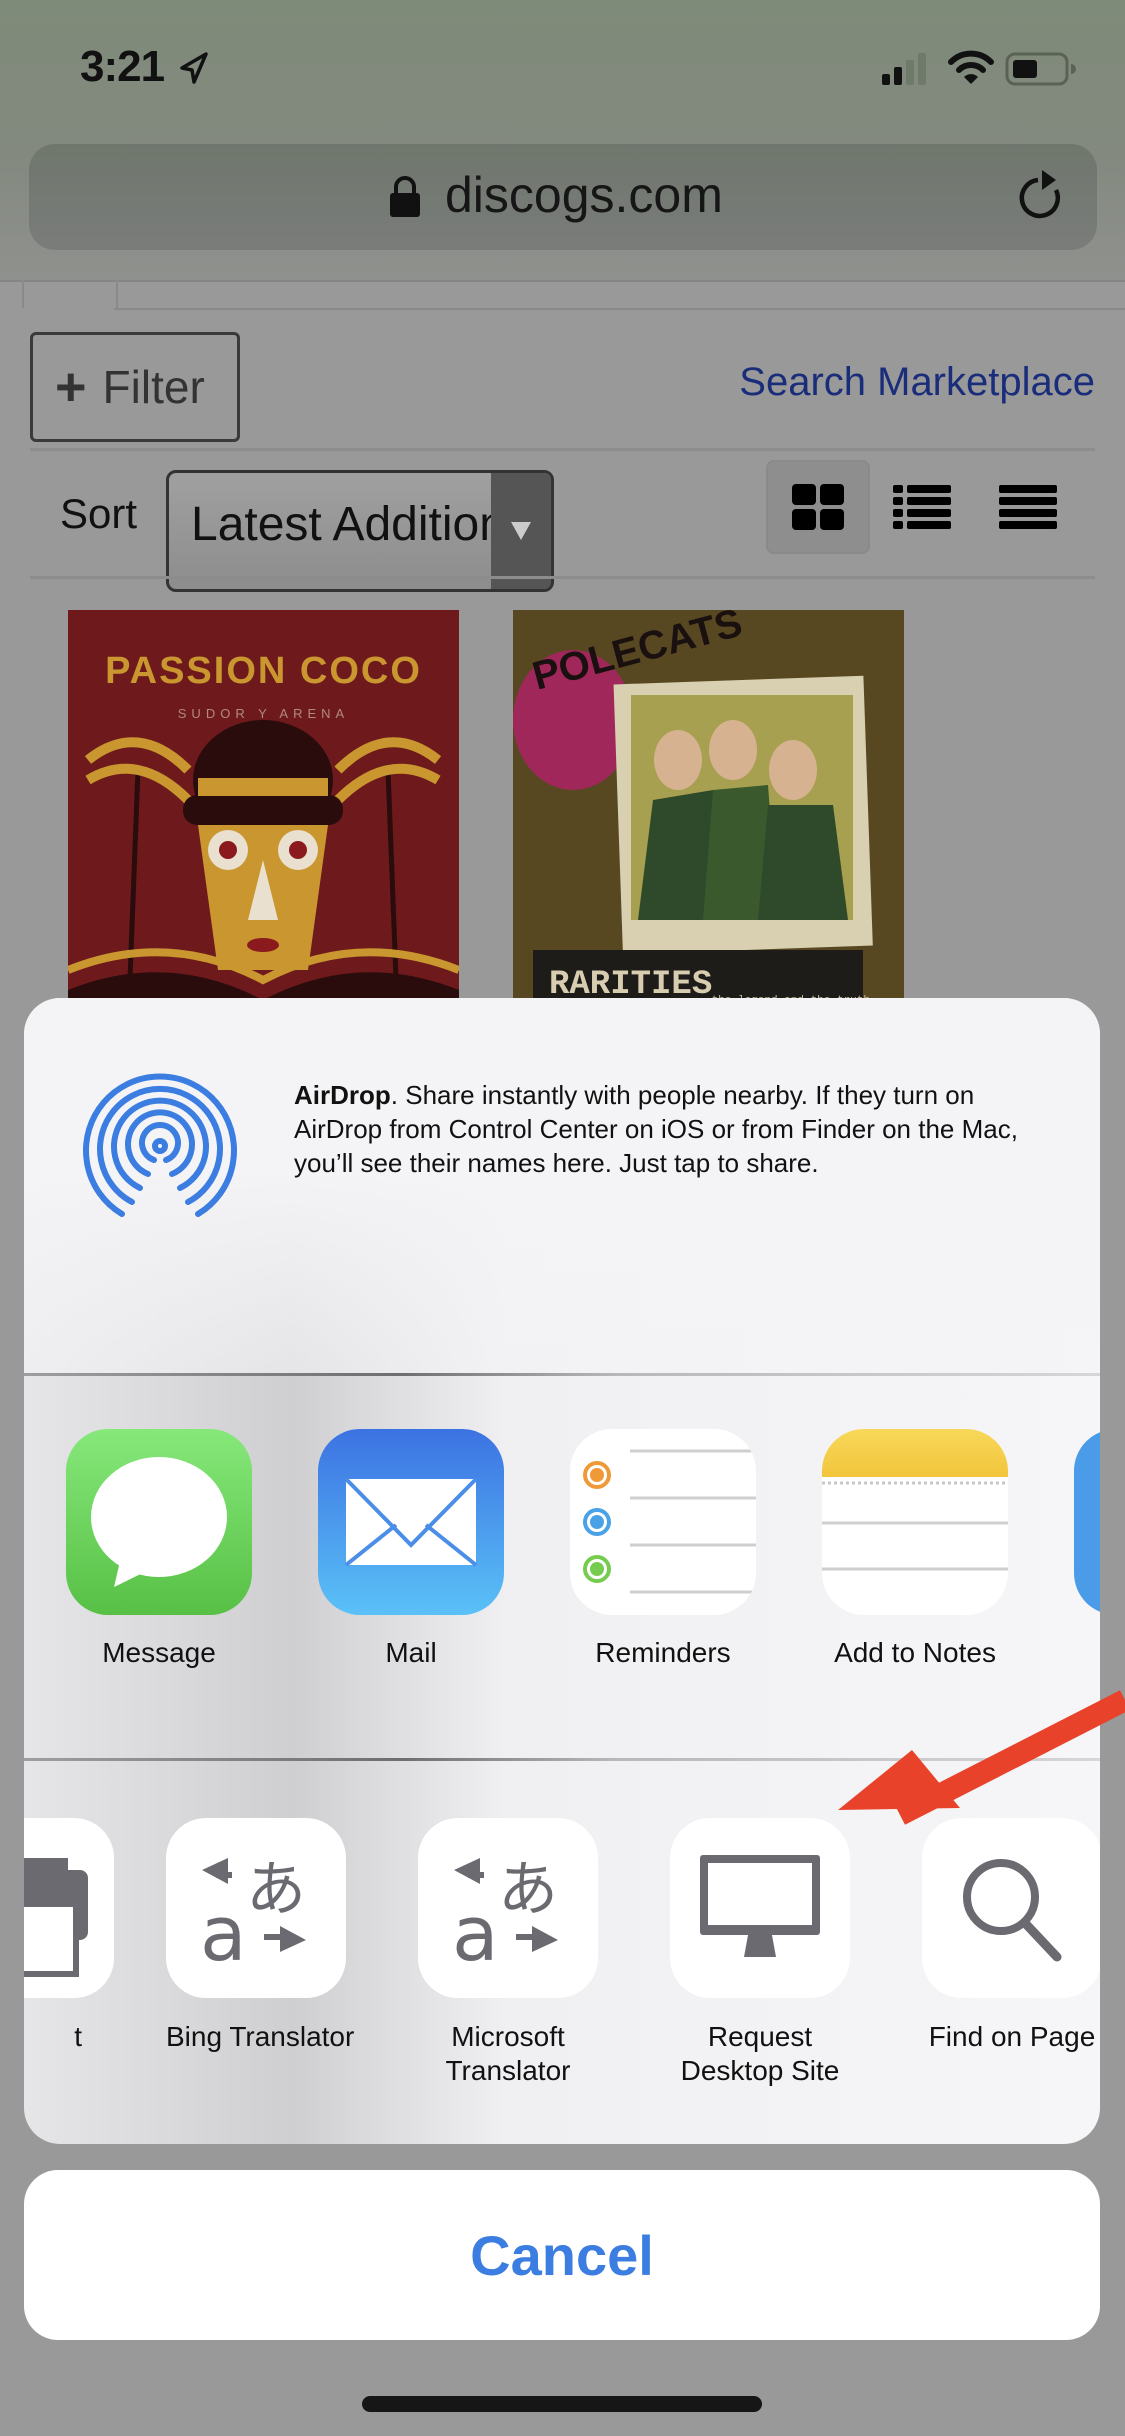  Describe the element at coordinates (760, 2053) in the screenshot. I see `action-label: Request Desktop Site` at that location.